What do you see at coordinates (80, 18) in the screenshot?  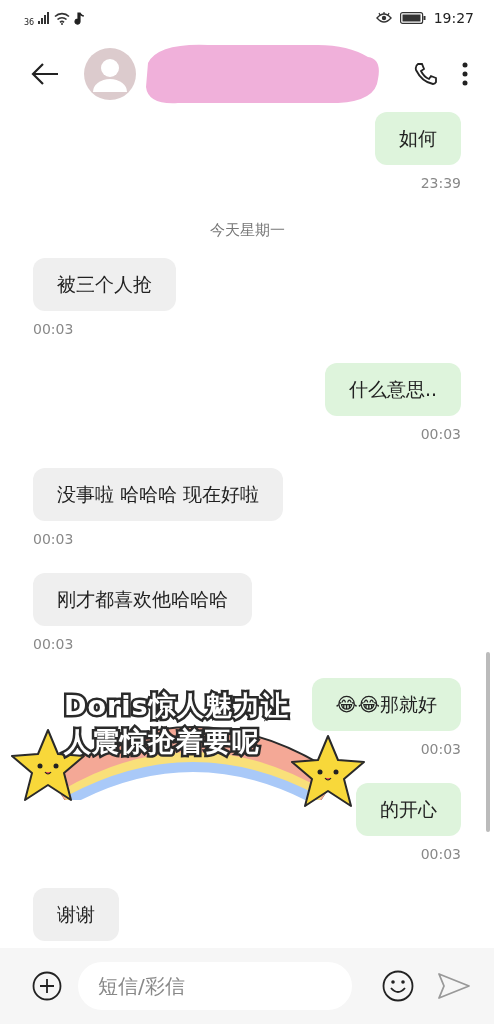 I see `music-note-icon` at bounding box center [80, 18].